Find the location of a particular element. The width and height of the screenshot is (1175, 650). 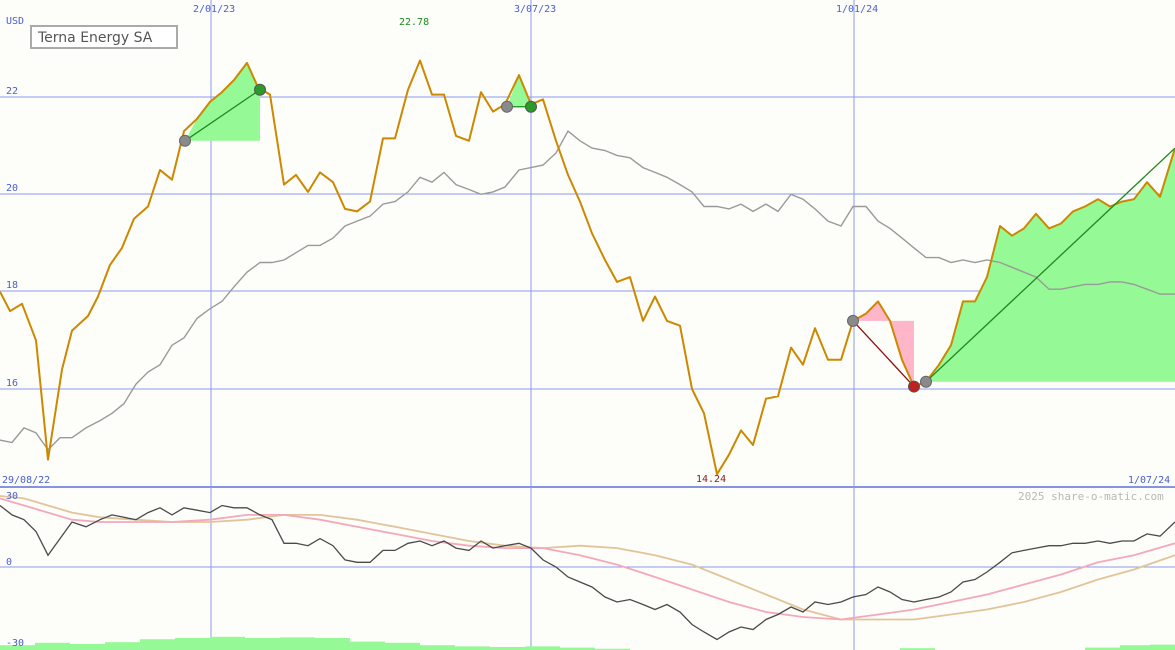

osc-tick-30: 30 is located at coordinates (12, 496).